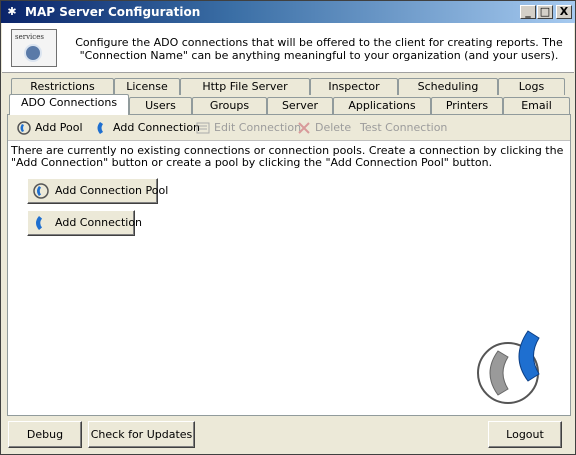  Describe the element at coordinates (258, 127) in the screenshot. I see `edit-connection-label: Edit Connection` at that location.